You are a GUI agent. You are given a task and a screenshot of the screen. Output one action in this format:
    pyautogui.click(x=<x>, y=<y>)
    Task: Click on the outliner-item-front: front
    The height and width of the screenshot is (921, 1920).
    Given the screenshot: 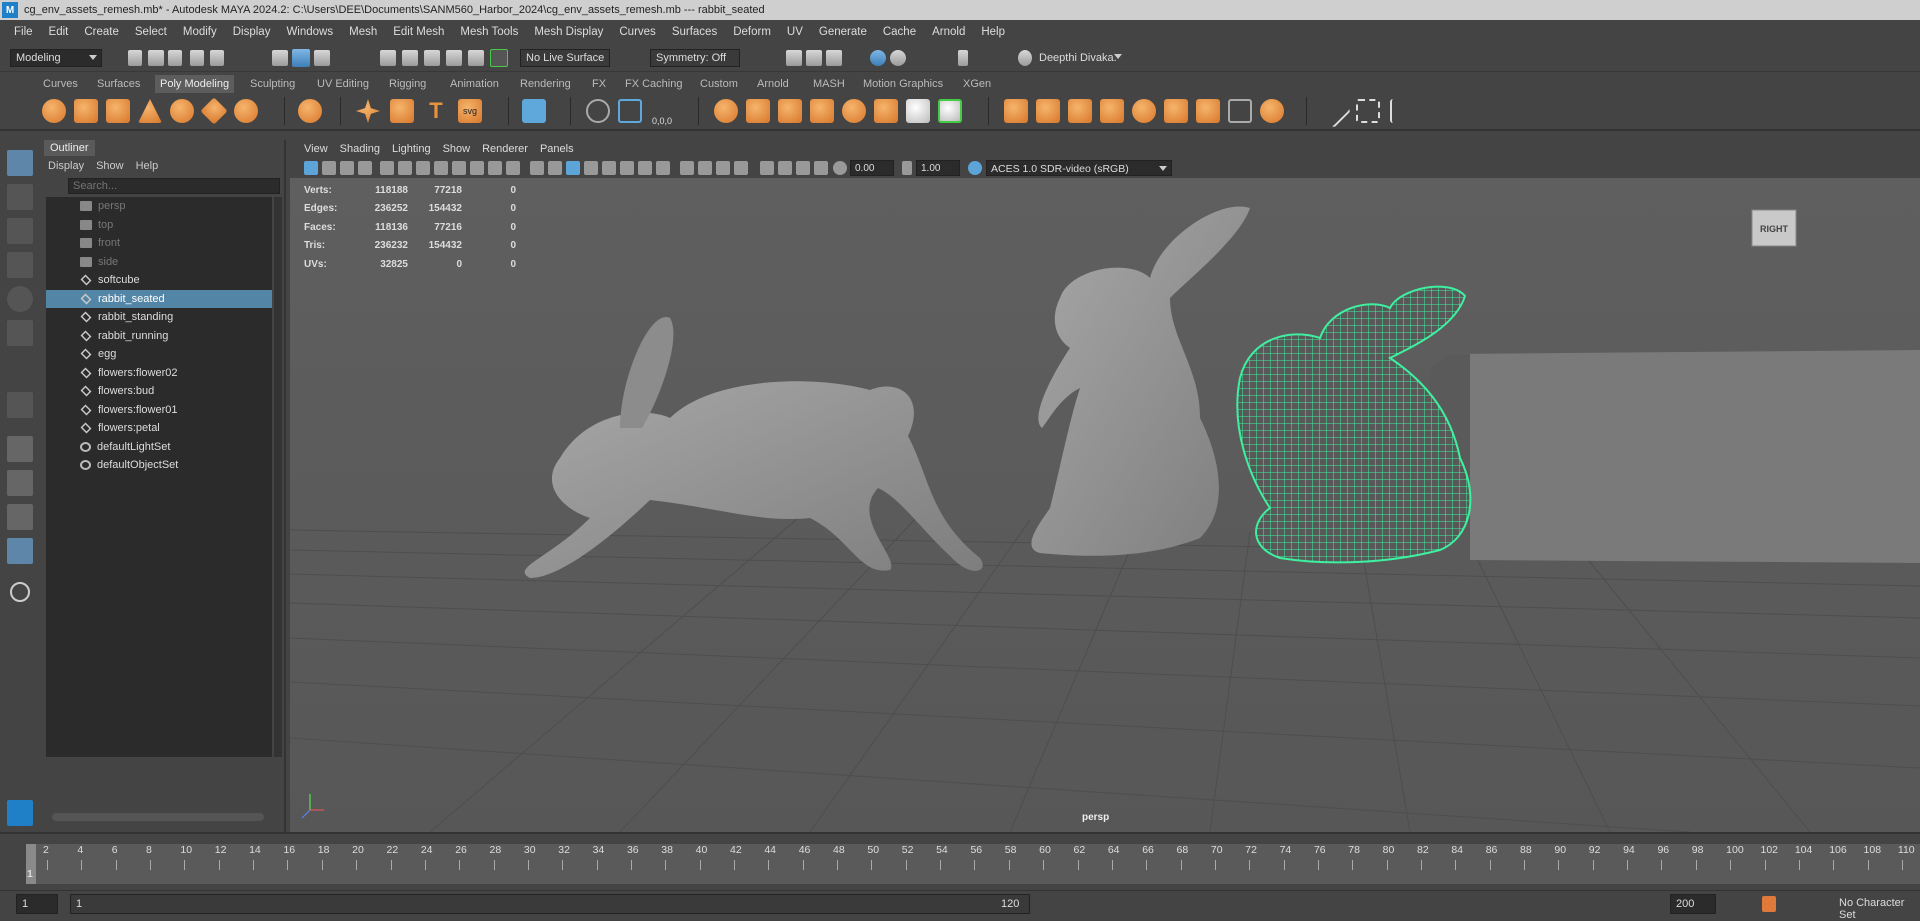 What is the action you would take?
    pyautogui.click(x=159, y=243)
    